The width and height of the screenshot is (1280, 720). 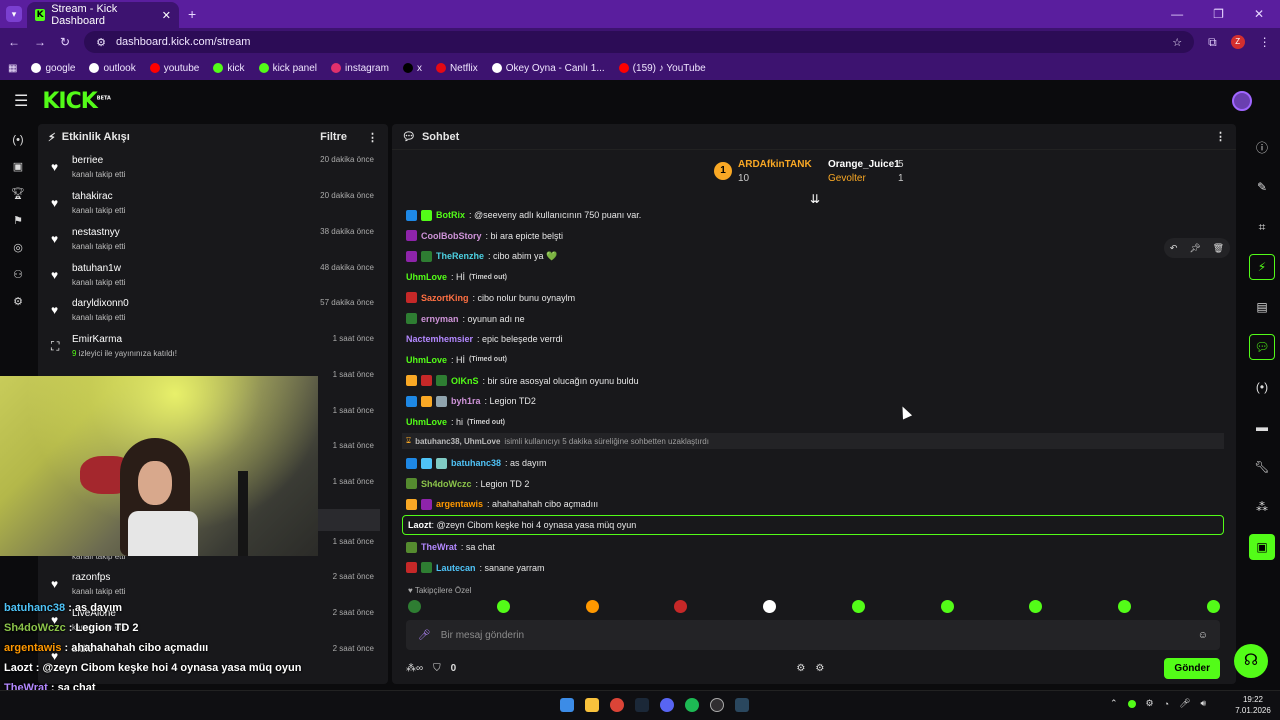 I want to click on layout-icon: ▬, so click(x=1262, y=427).